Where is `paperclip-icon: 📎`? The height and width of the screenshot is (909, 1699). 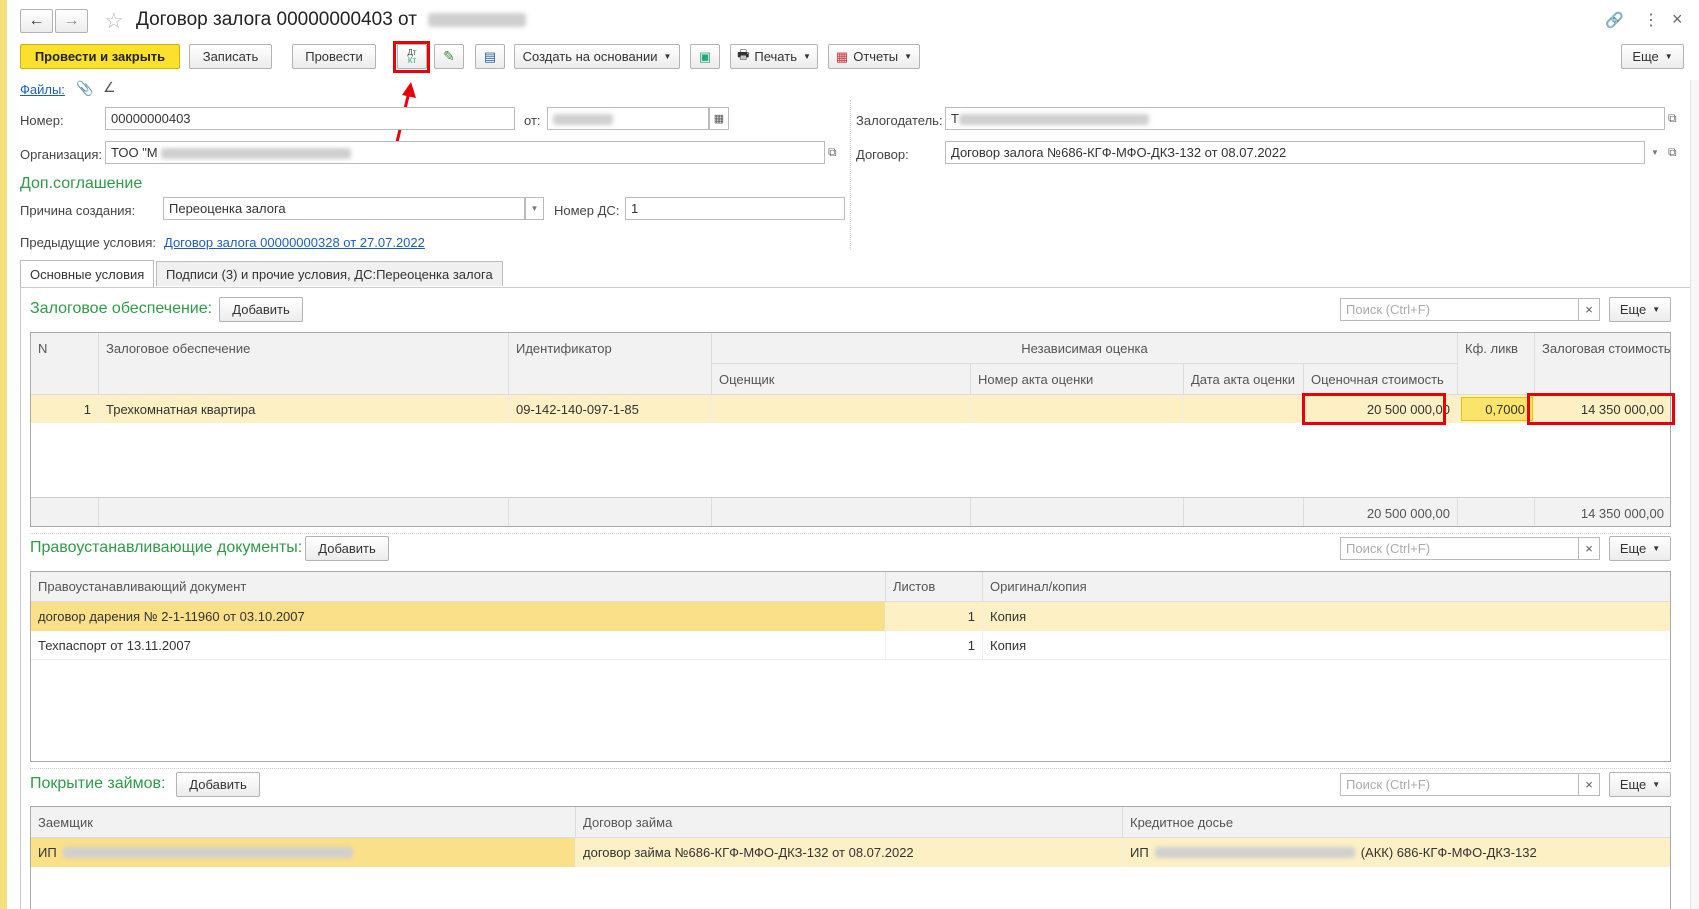
paperclip-icon: 📎 is located at coordinates (84, 88).